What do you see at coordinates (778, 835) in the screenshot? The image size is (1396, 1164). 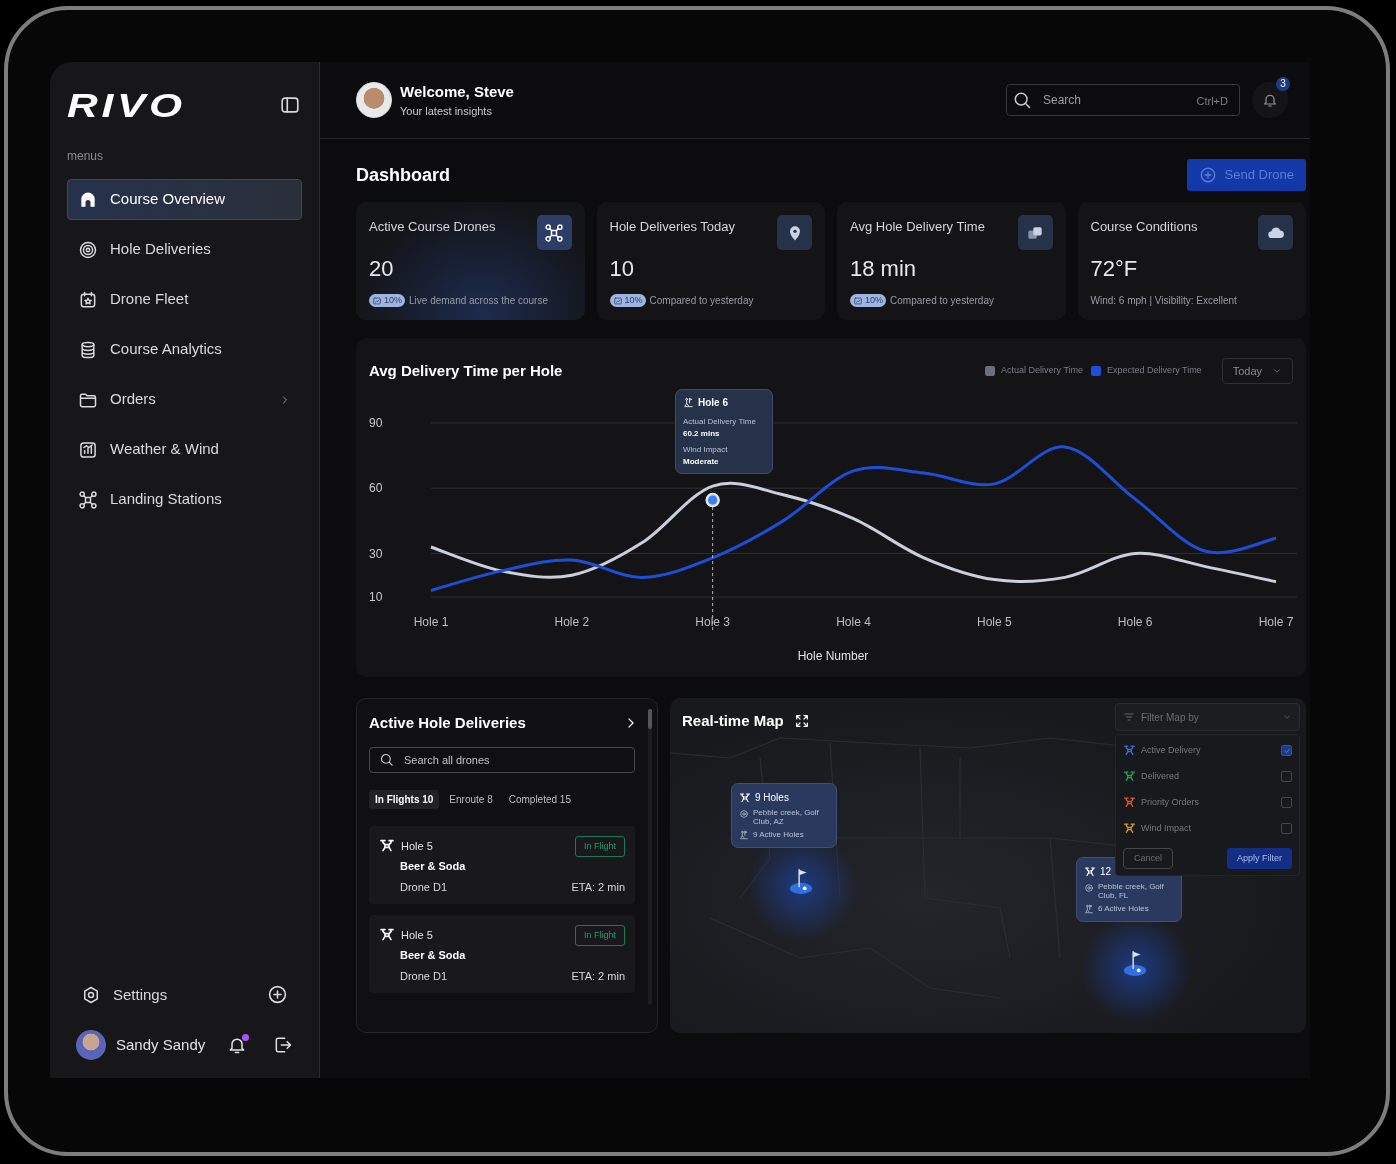 I see `popup-holes: 9 Active Holes` at bounding box center [778, 835].